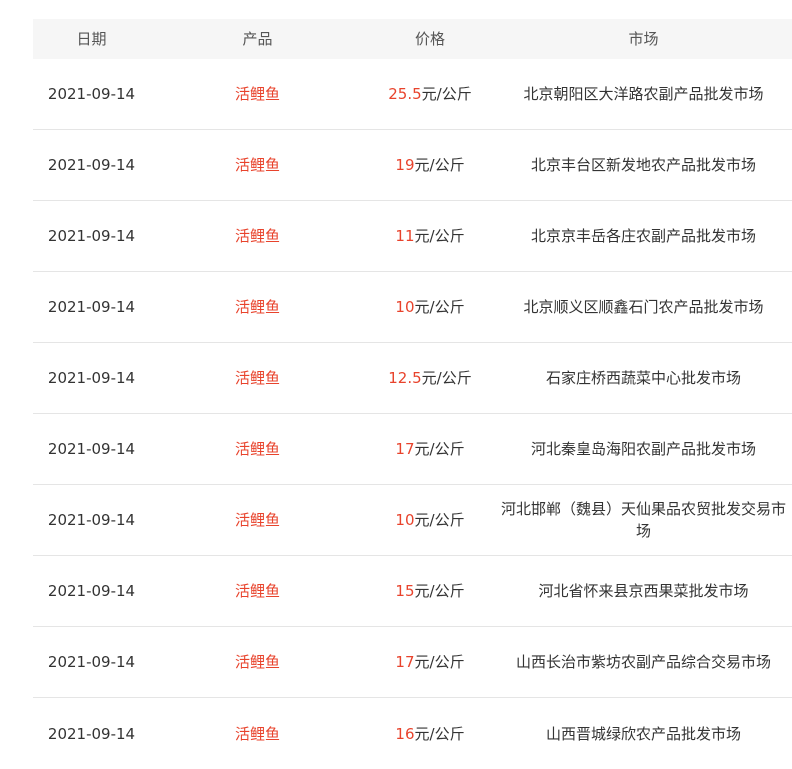  Describe the element at coordinates (643, 520) in the screenshot. I see `row-market: 河北邯郸（魏县）天仙果品农贸批发交易市场` at that location.